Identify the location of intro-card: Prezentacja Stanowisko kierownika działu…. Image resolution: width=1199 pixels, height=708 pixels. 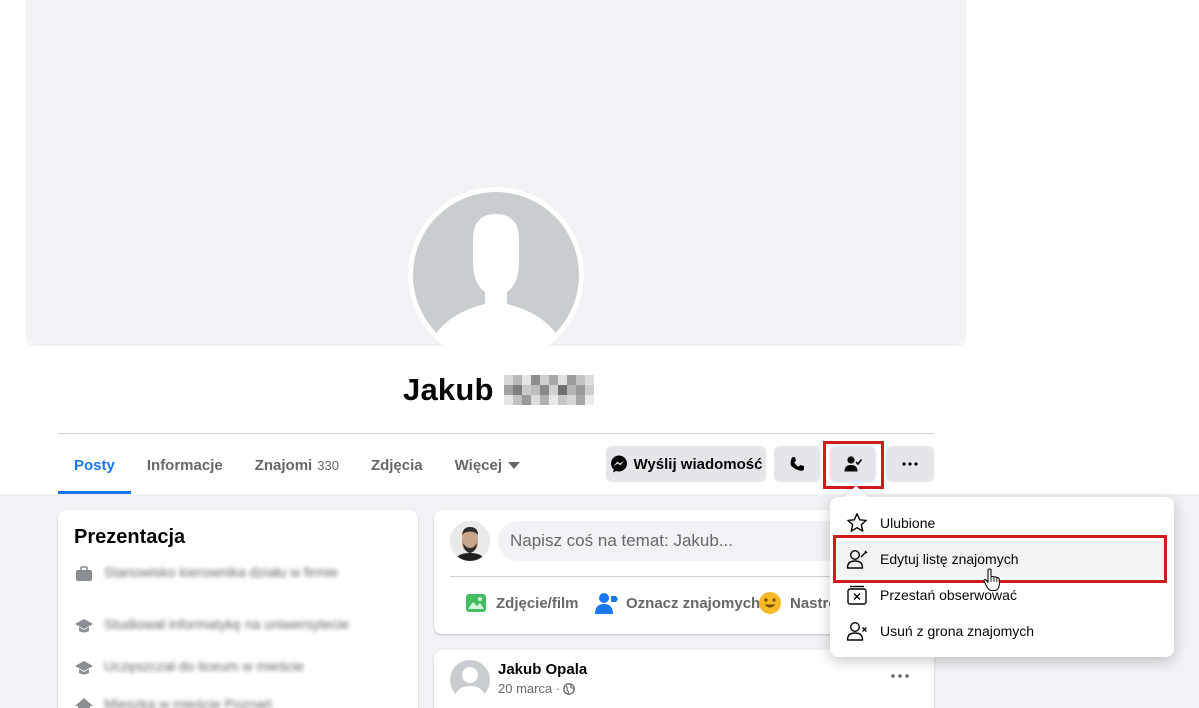
(238, 609).